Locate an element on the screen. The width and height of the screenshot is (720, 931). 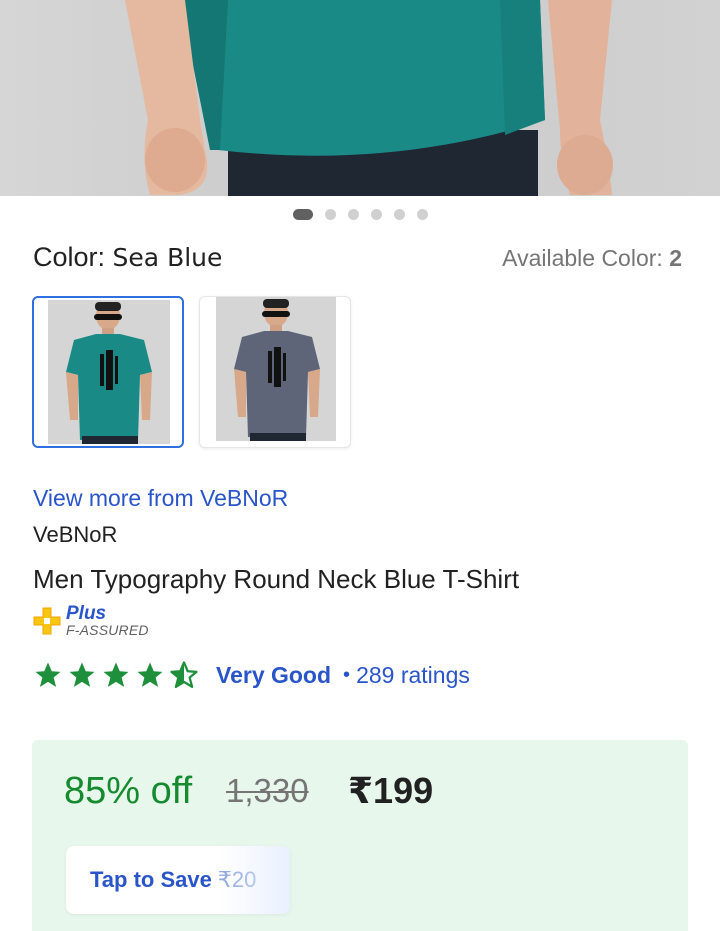
available-colors: Available Color: 2 is located at coordinates (592, 258).